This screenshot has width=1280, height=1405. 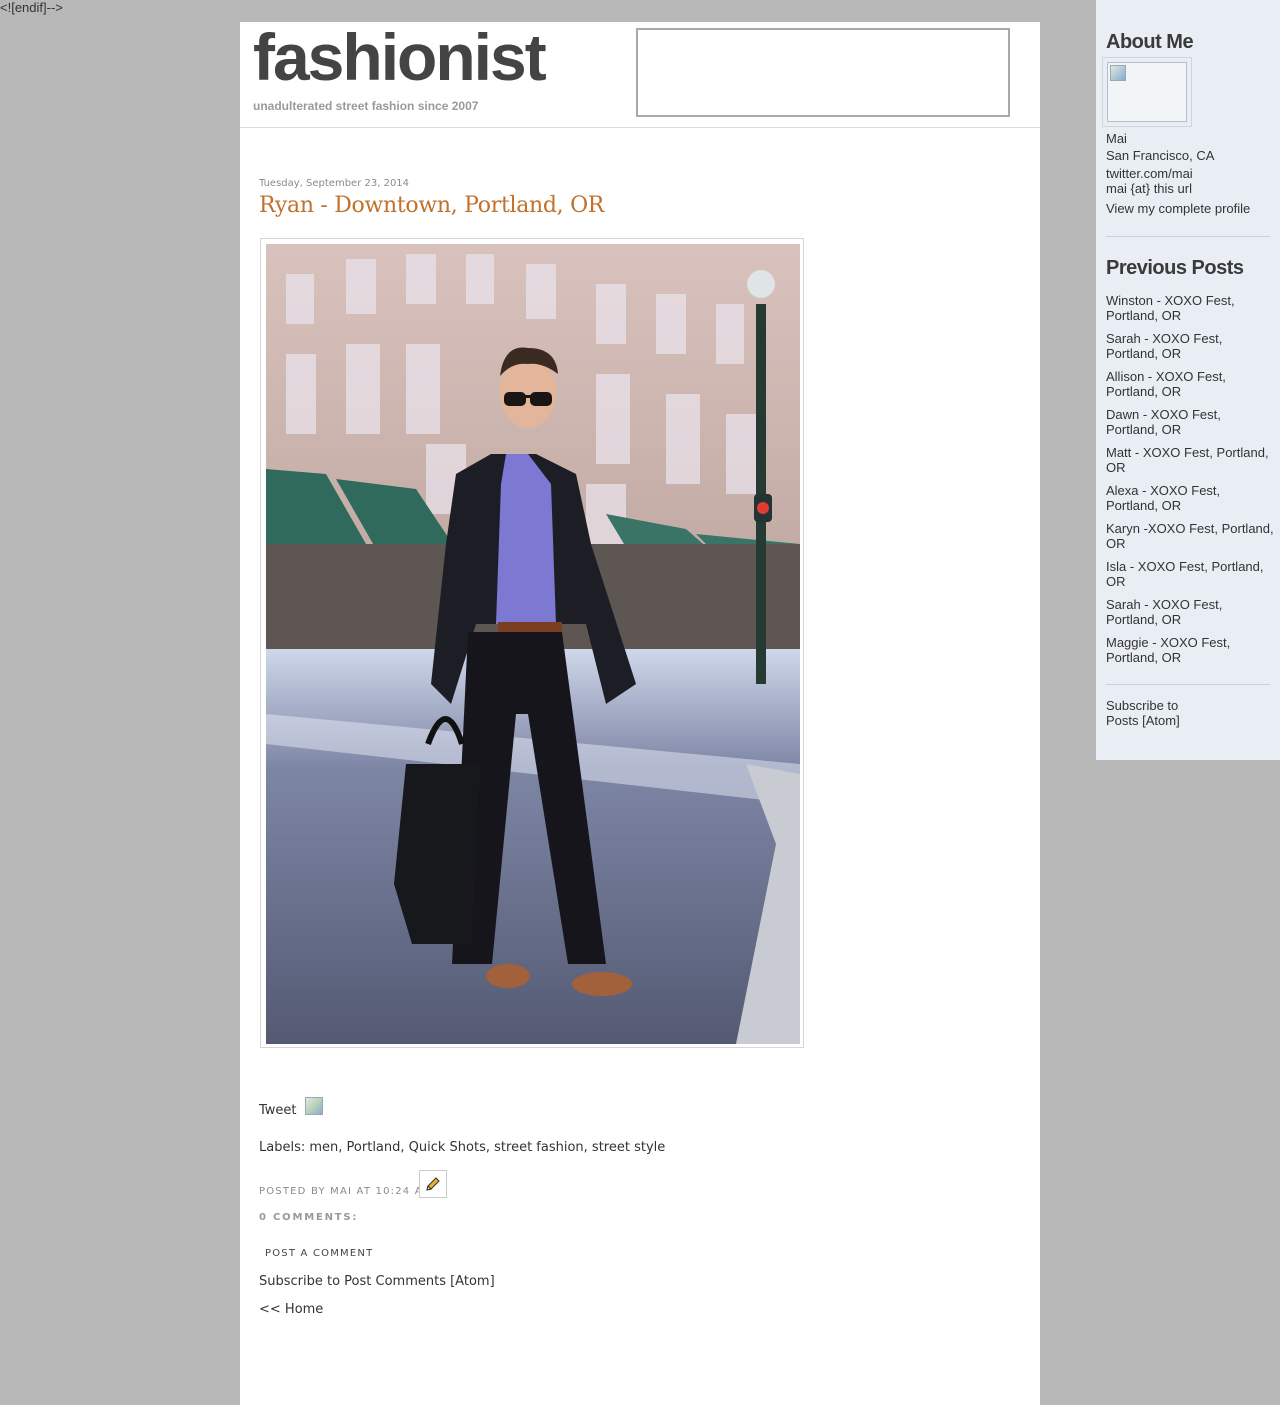 I want to click on blog-tagline: unadulterated street fashion since 2007, so click(x=366, y=106).